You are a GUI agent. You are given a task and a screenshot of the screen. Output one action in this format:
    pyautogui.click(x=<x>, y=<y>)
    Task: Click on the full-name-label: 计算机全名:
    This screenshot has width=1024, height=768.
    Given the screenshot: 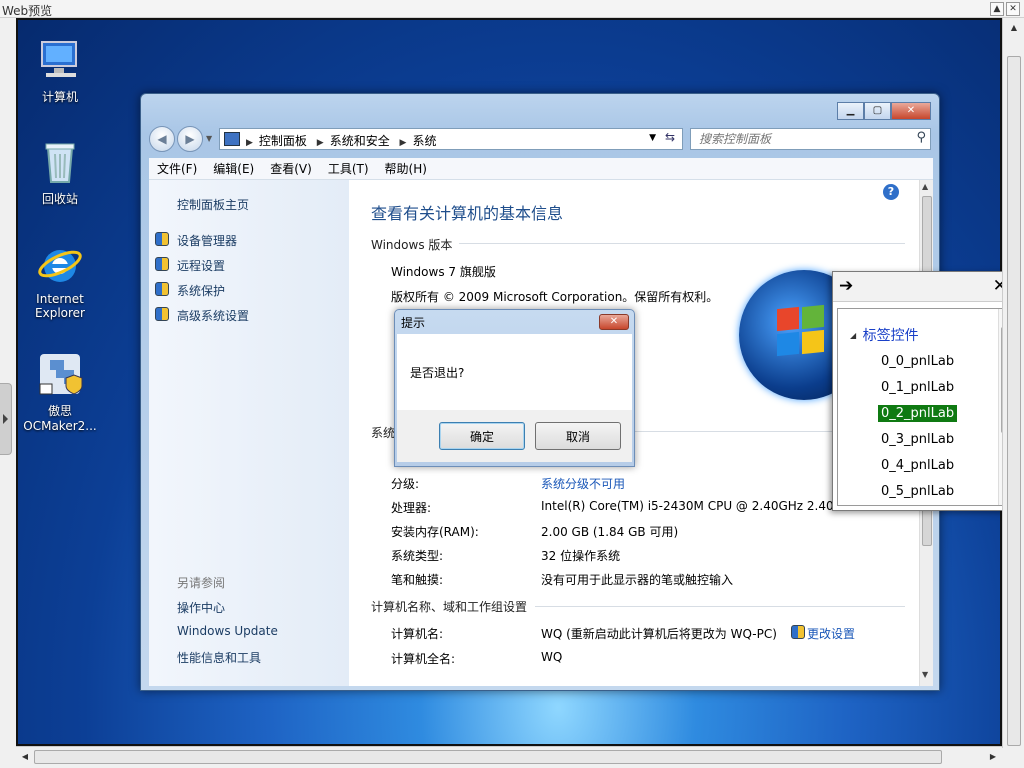 What is the action you would take?
    pyautogui.click(x=423, y=659)
    